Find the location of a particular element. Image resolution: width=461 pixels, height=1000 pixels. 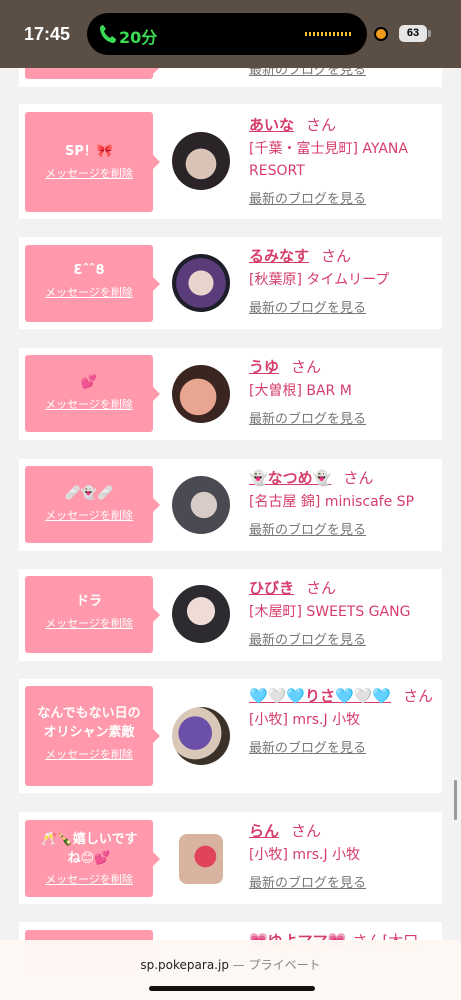

message-card: 💕 メッセージを削除 うゆ さん [大曽根] BAR M 最新のブログを見る is located at coordinates (230, 394).